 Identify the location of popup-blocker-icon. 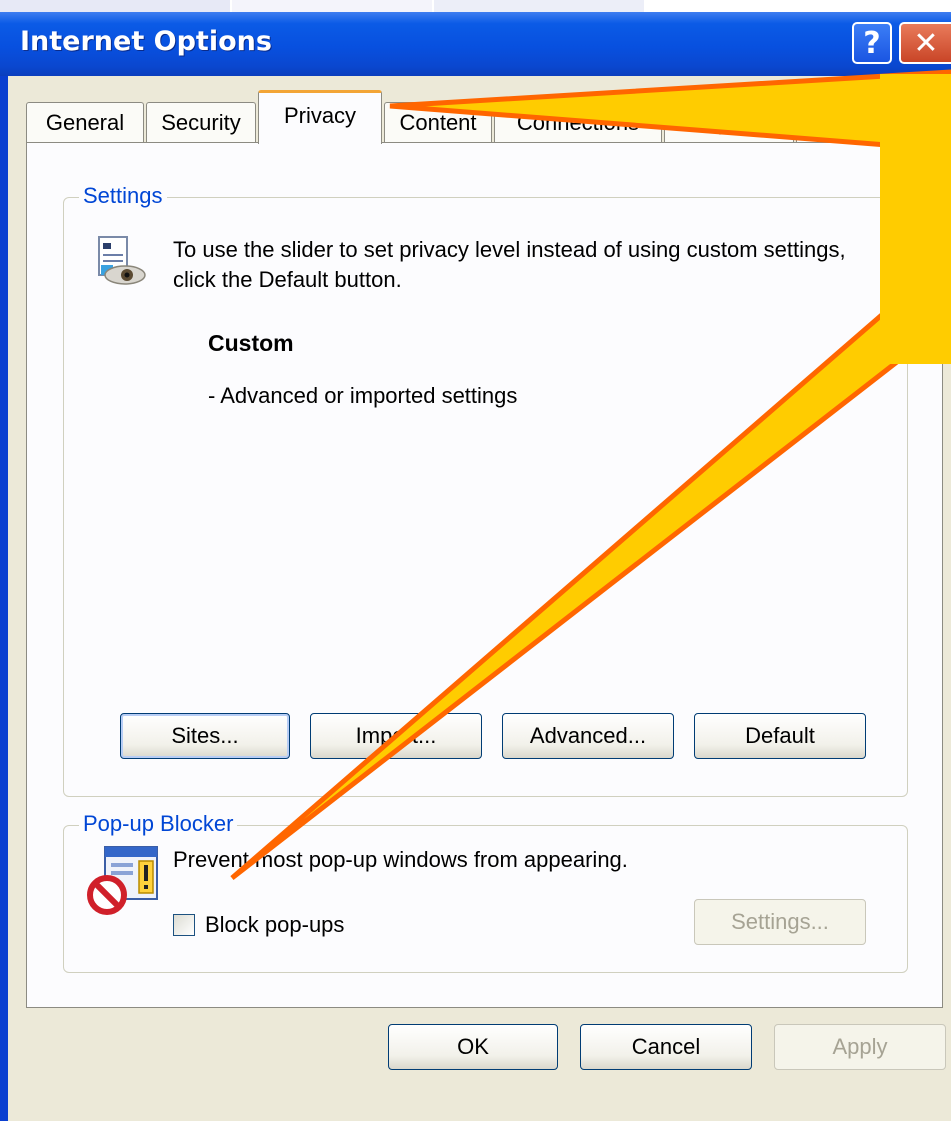
(123, 881).